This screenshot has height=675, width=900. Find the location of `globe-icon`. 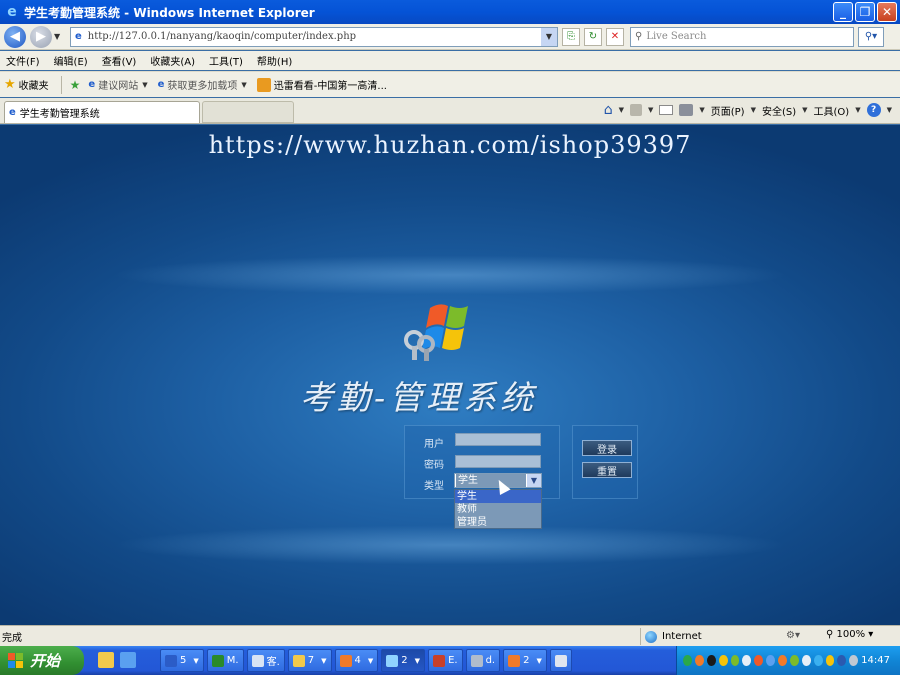

globe-icon is located at coordinates (651, 636).